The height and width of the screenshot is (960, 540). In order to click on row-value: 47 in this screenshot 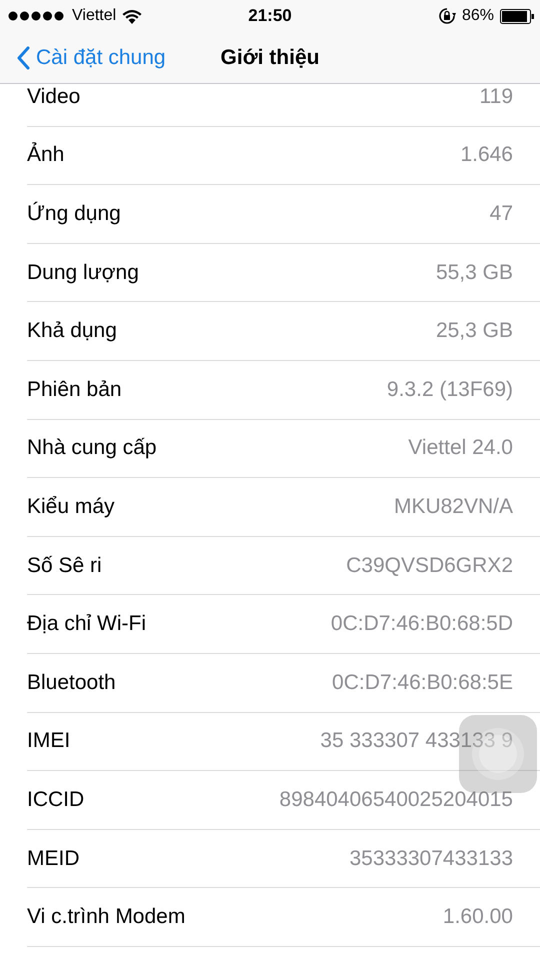, I will do `click(501, 214)`.